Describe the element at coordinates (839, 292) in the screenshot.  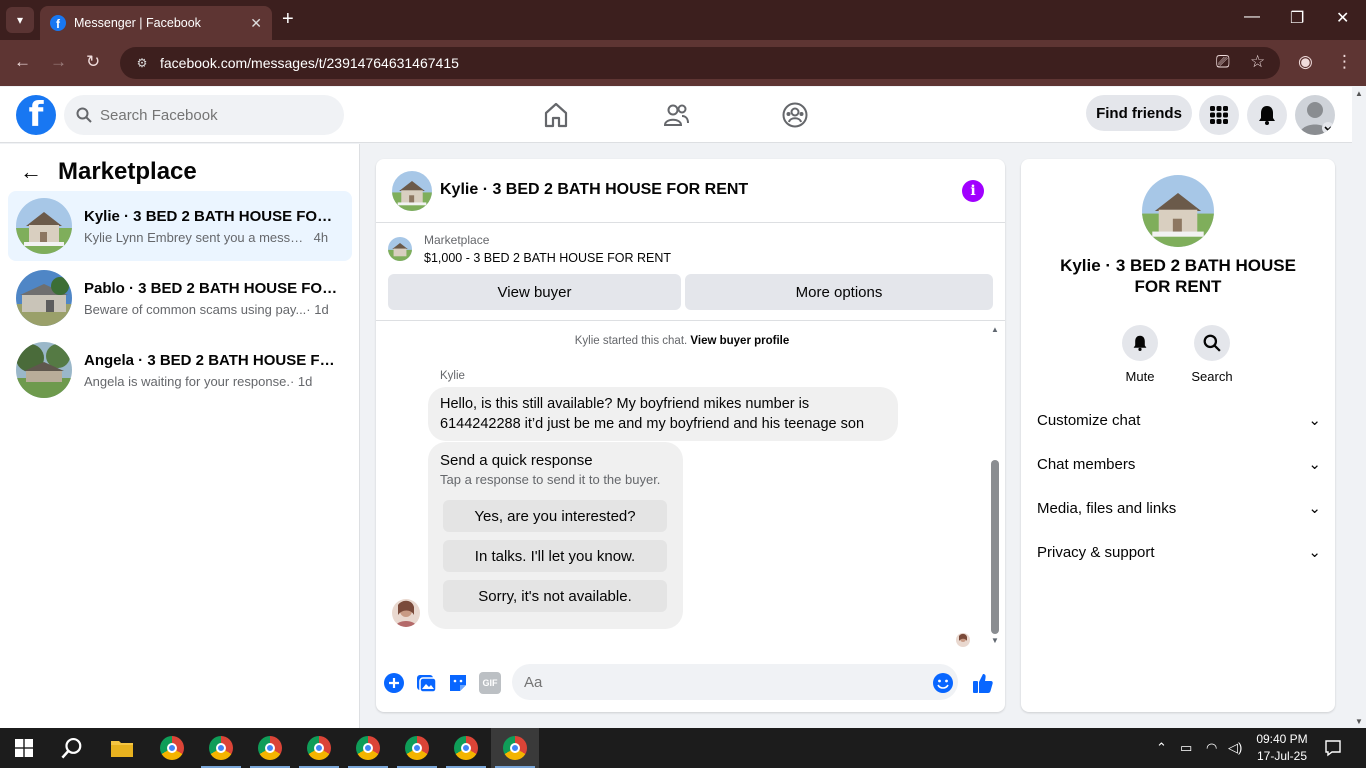
I see `more-options-button: More options` at that location.